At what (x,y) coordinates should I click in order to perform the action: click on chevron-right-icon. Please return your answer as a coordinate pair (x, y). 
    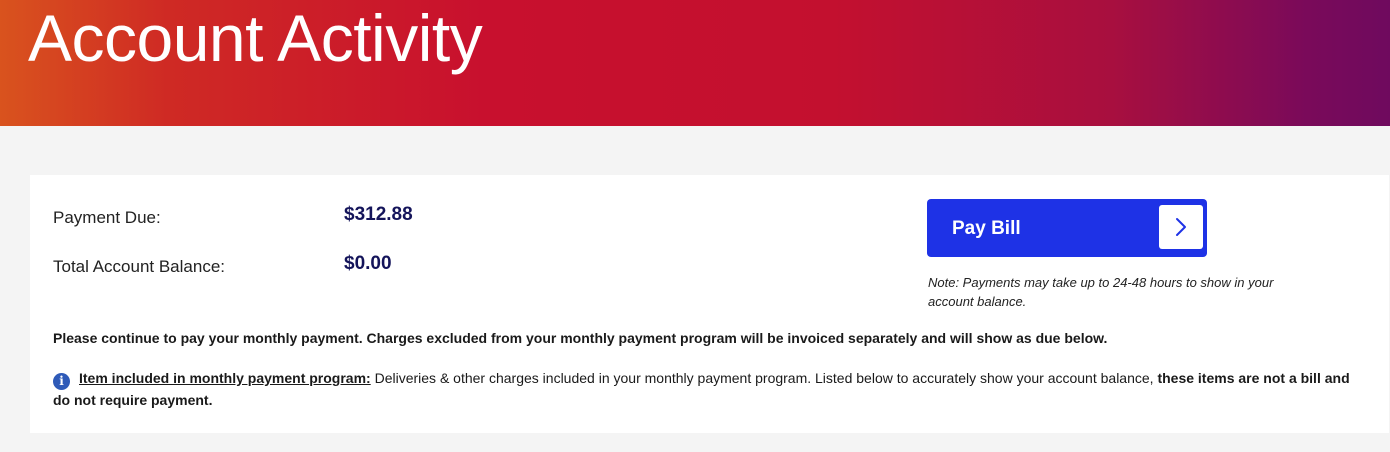
    Looking at the image, I should click on (1181, 227).